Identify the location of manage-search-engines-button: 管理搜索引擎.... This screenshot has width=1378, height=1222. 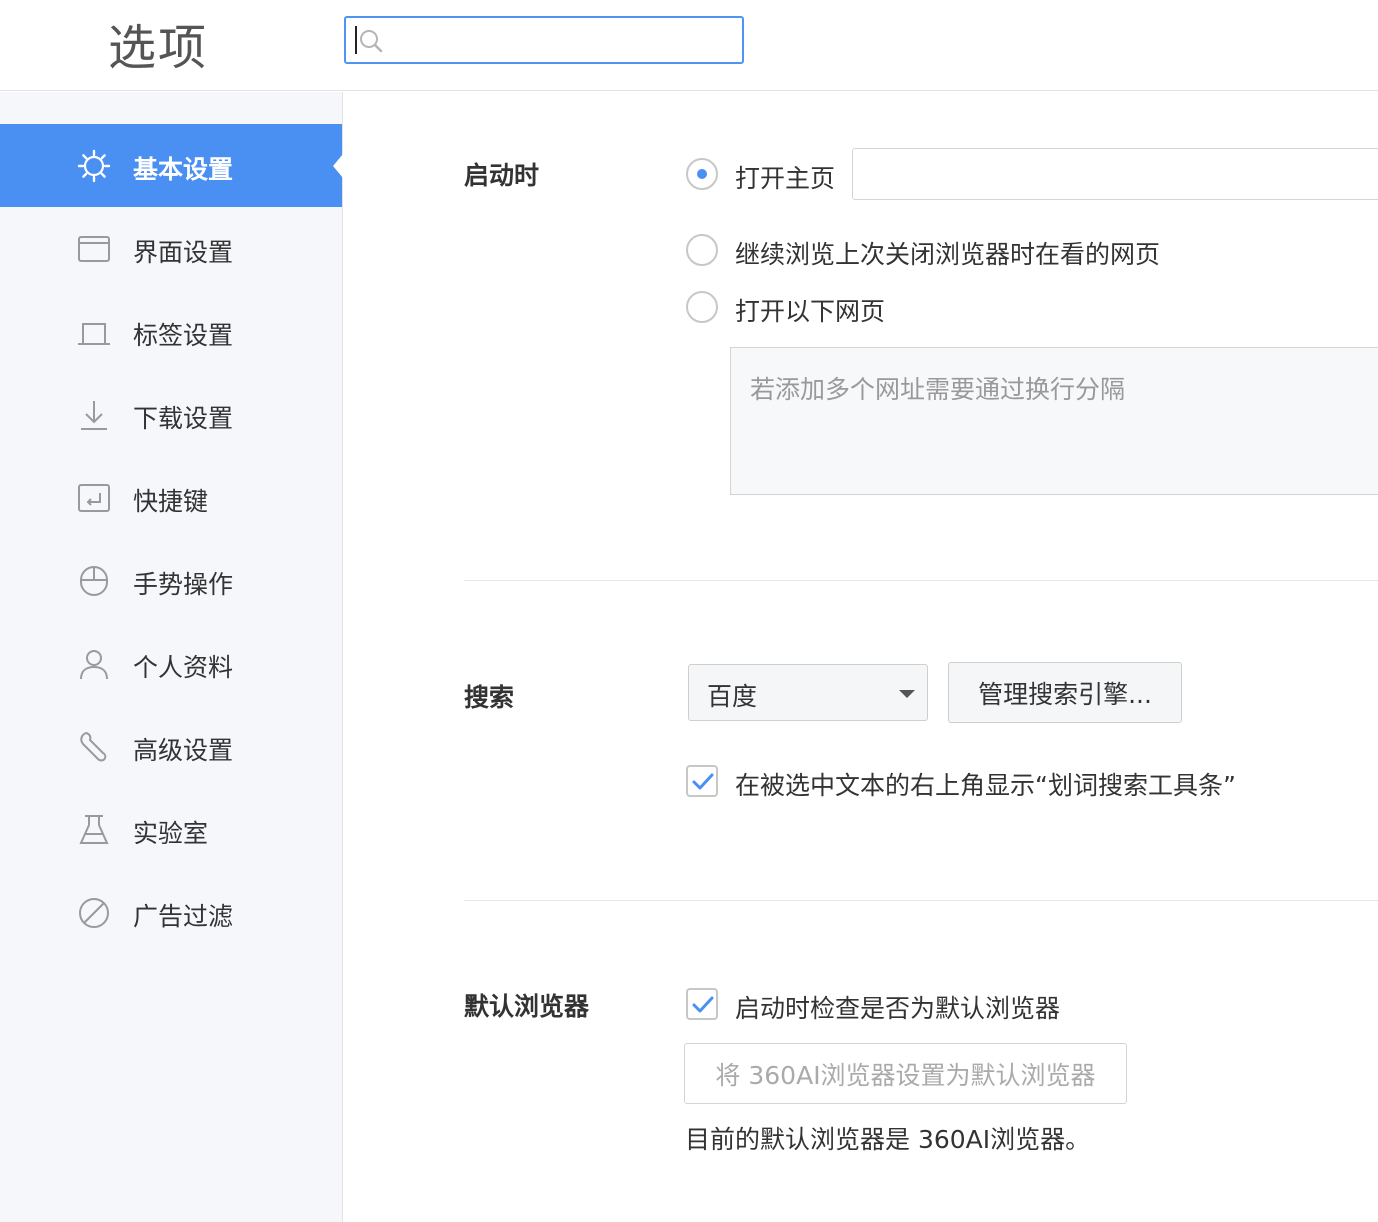
(1065, 692).